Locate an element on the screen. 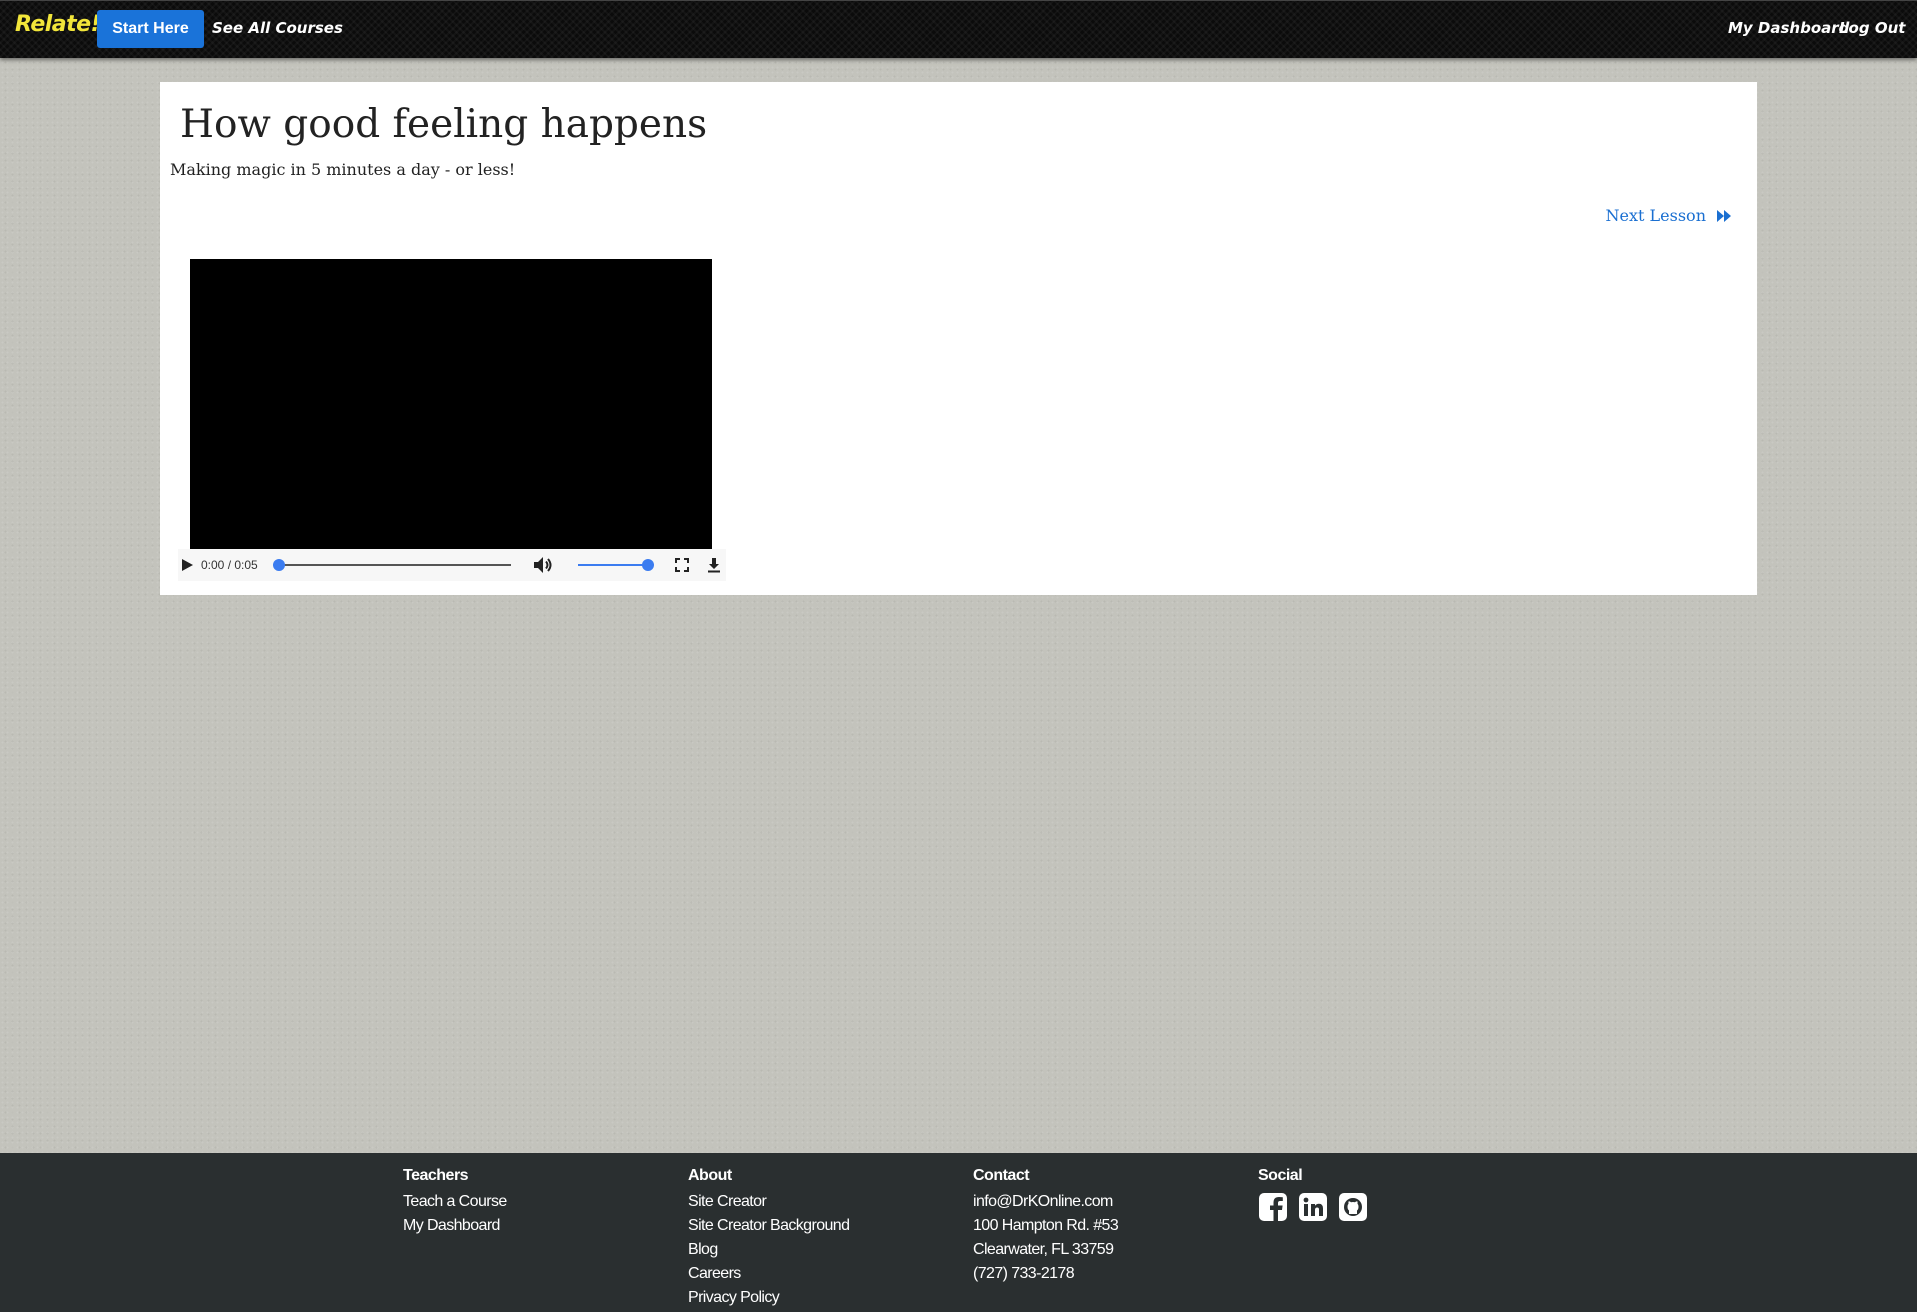  log-out-link: Log Out is located at coordinates (1872, 28).